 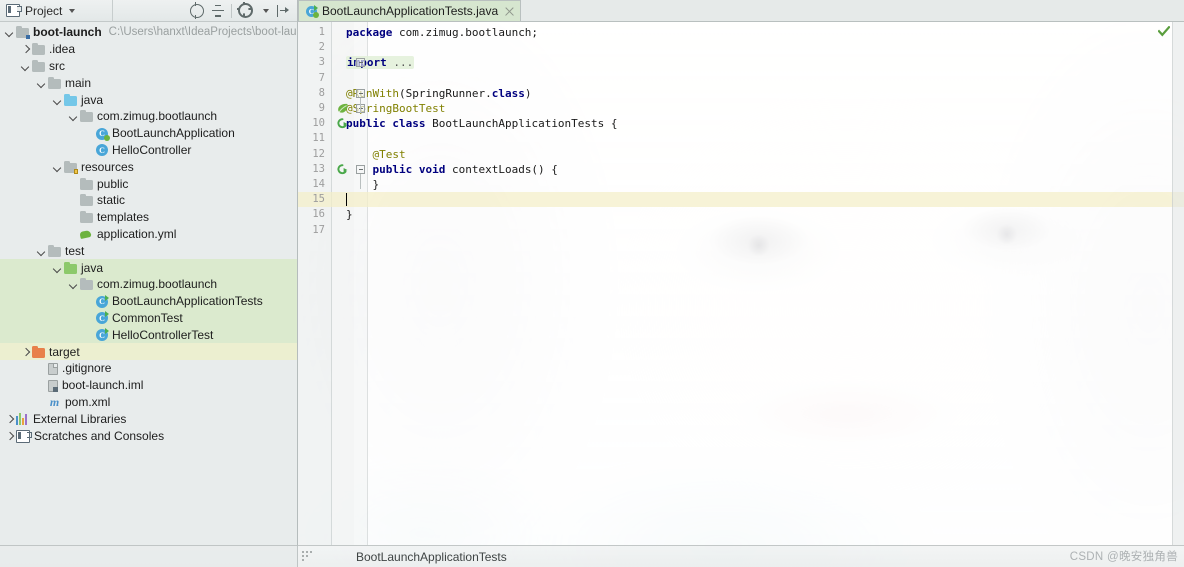 I want to click on tree-item-pom-xml: m pom.xml, so click(x=148, y=402).